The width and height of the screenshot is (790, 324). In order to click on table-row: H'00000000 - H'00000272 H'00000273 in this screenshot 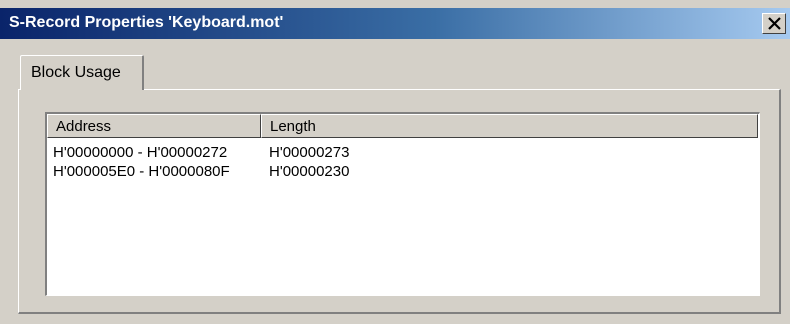, I will do `click(403, 153)`.